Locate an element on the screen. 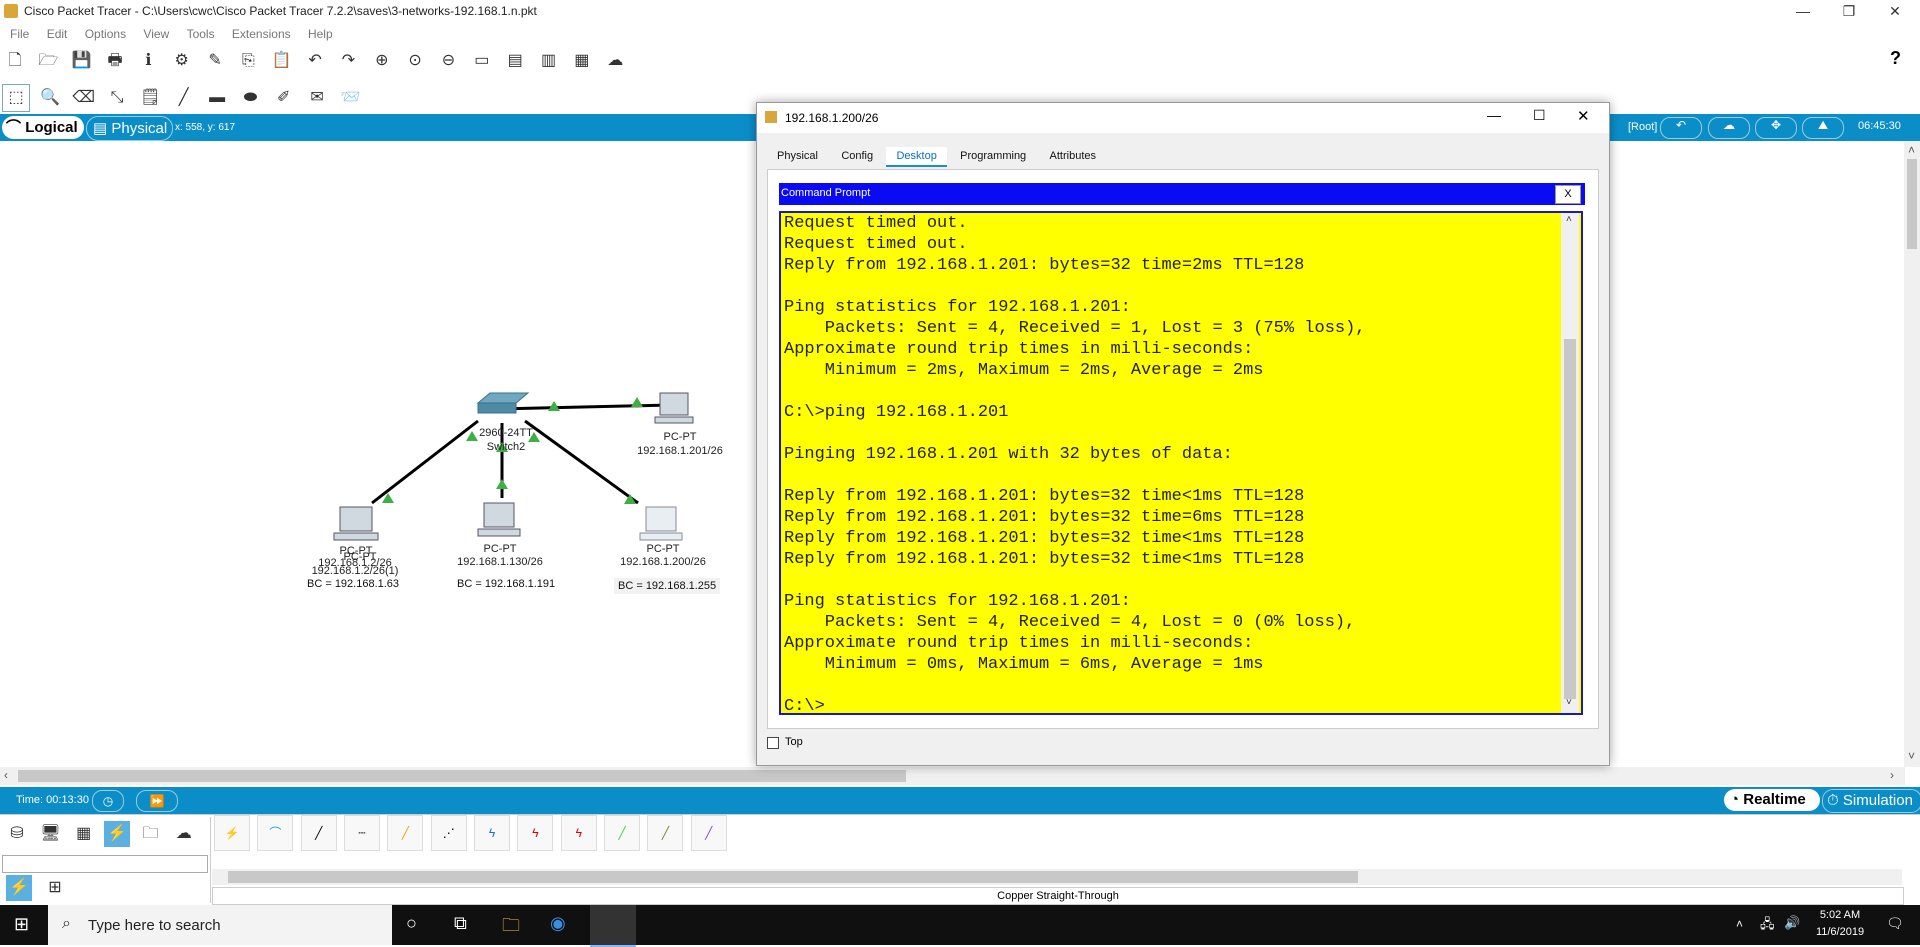 The height and width of the screenshot is (947, 1920). line-icon: ╱ is located at coordinates (184, 98).